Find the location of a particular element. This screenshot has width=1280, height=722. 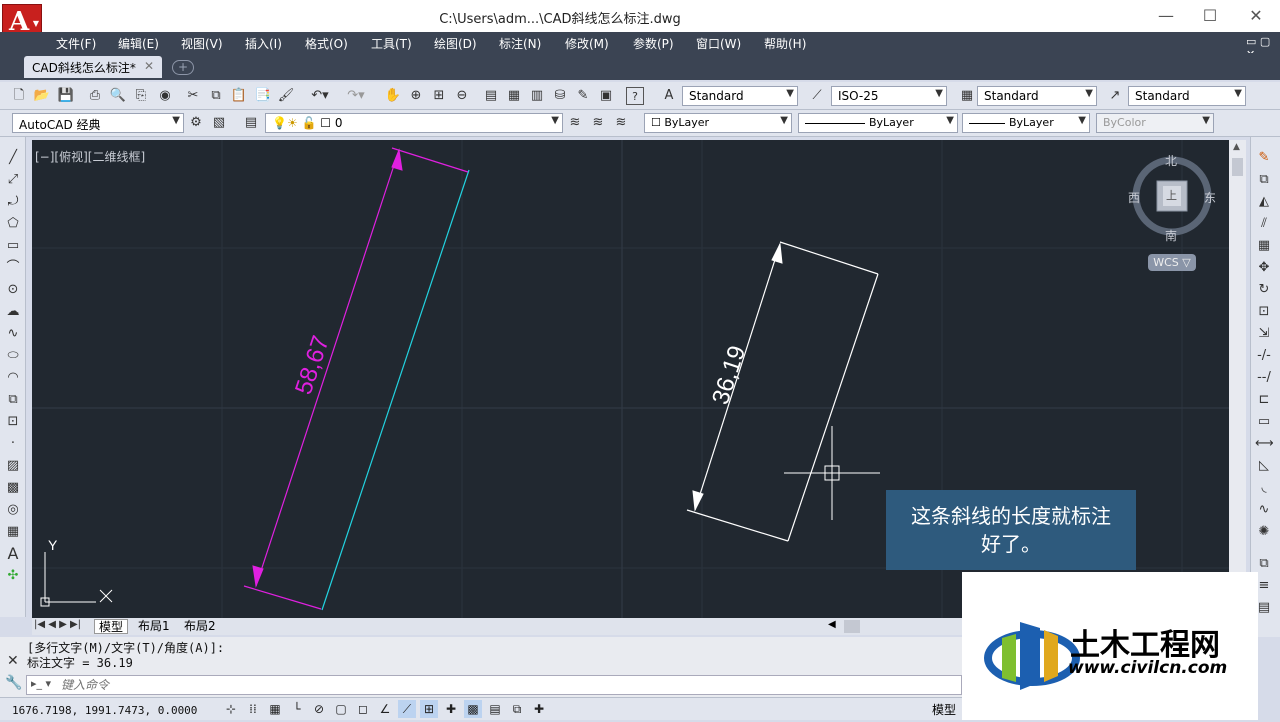

markup-icon: ✎ is located at coordinates (583, 96).